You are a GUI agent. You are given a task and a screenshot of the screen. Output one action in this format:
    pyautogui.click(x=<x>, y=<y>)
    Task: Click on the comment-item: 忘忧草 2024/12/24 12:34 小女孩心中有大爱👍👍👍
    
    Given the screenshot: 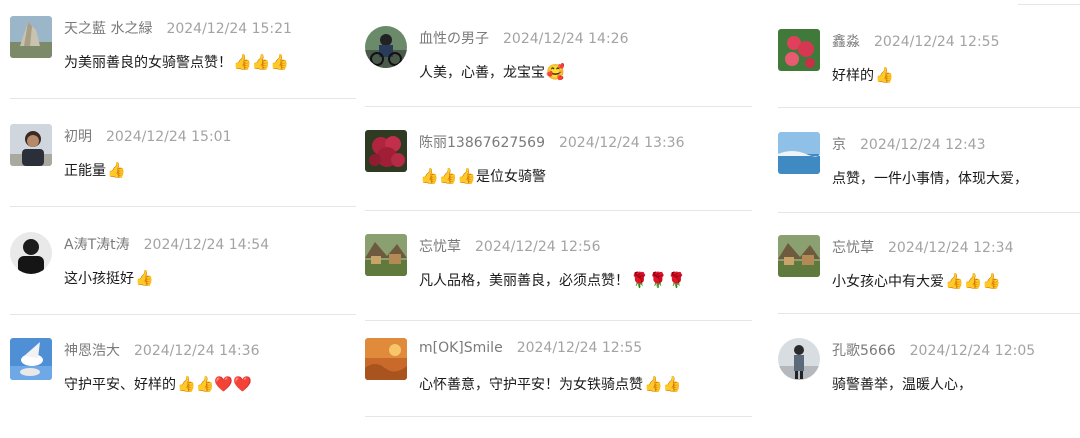 What is the action you would take?
    pyautogui.click(x=929, y=285)
    